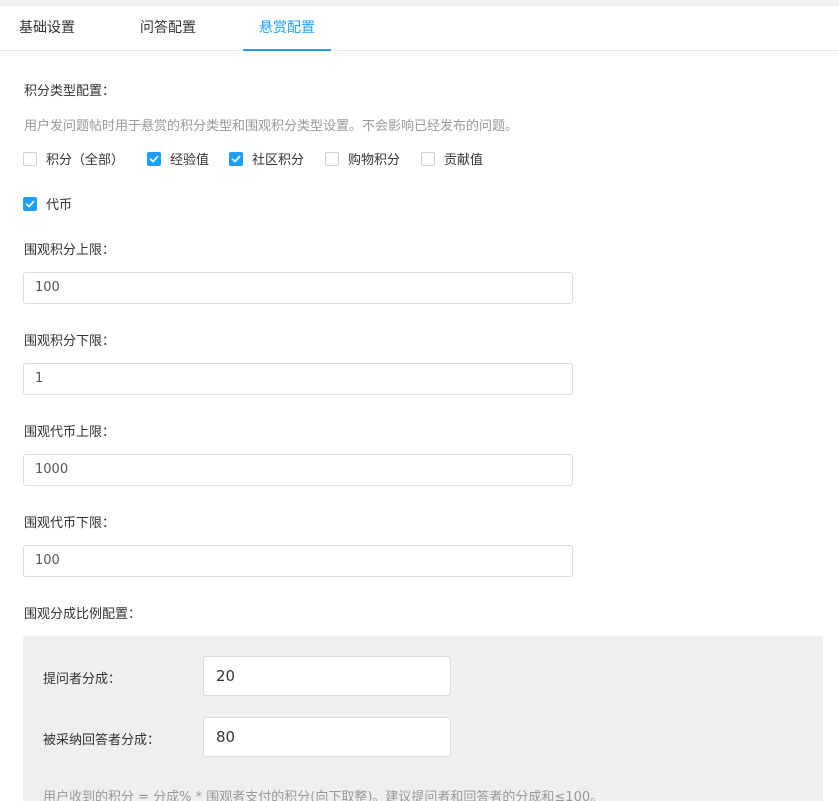  Describe the element at coordinates (83, 614) in the screenshot. I see `ratio-title: 围观分成比例配置：` at that location.